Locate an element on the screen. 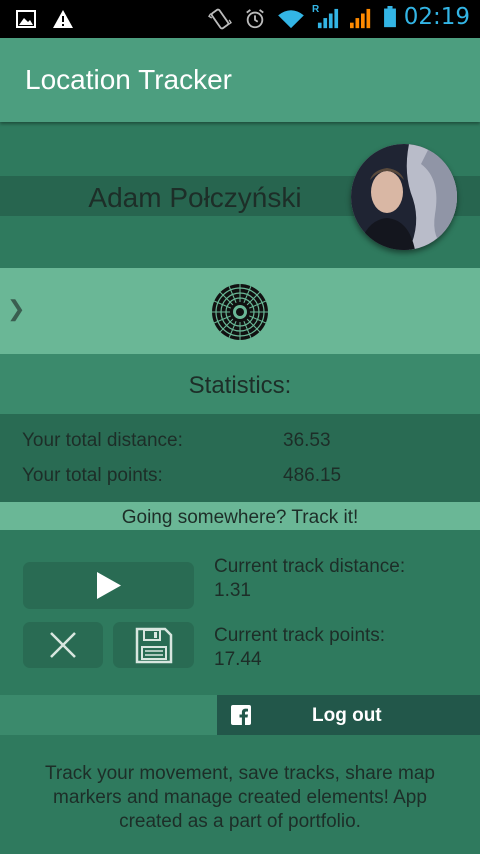  vibrate-icon is located at coordinates (220, 19).